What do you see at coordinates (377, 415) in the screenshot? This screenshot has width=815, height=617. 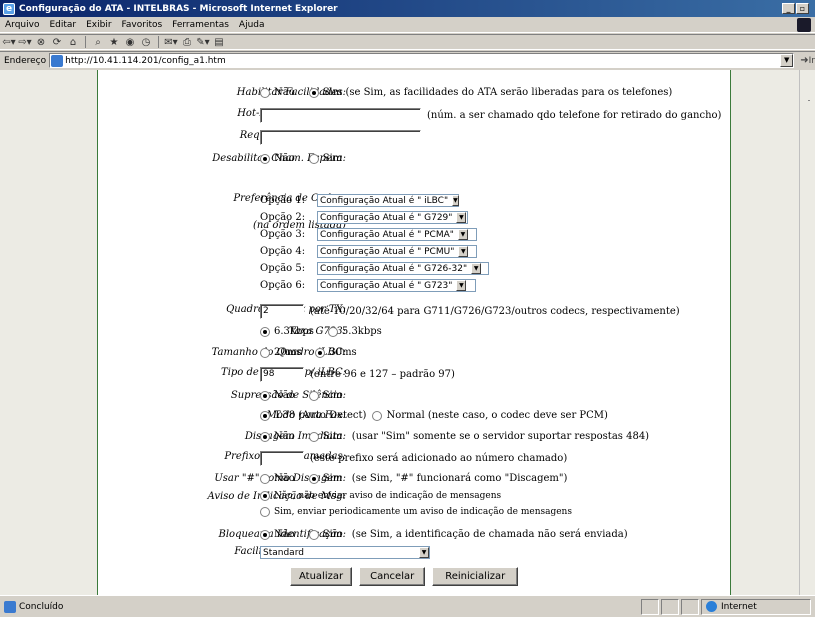 I see `radio-fax-normal` at bounding box center [377, 415].